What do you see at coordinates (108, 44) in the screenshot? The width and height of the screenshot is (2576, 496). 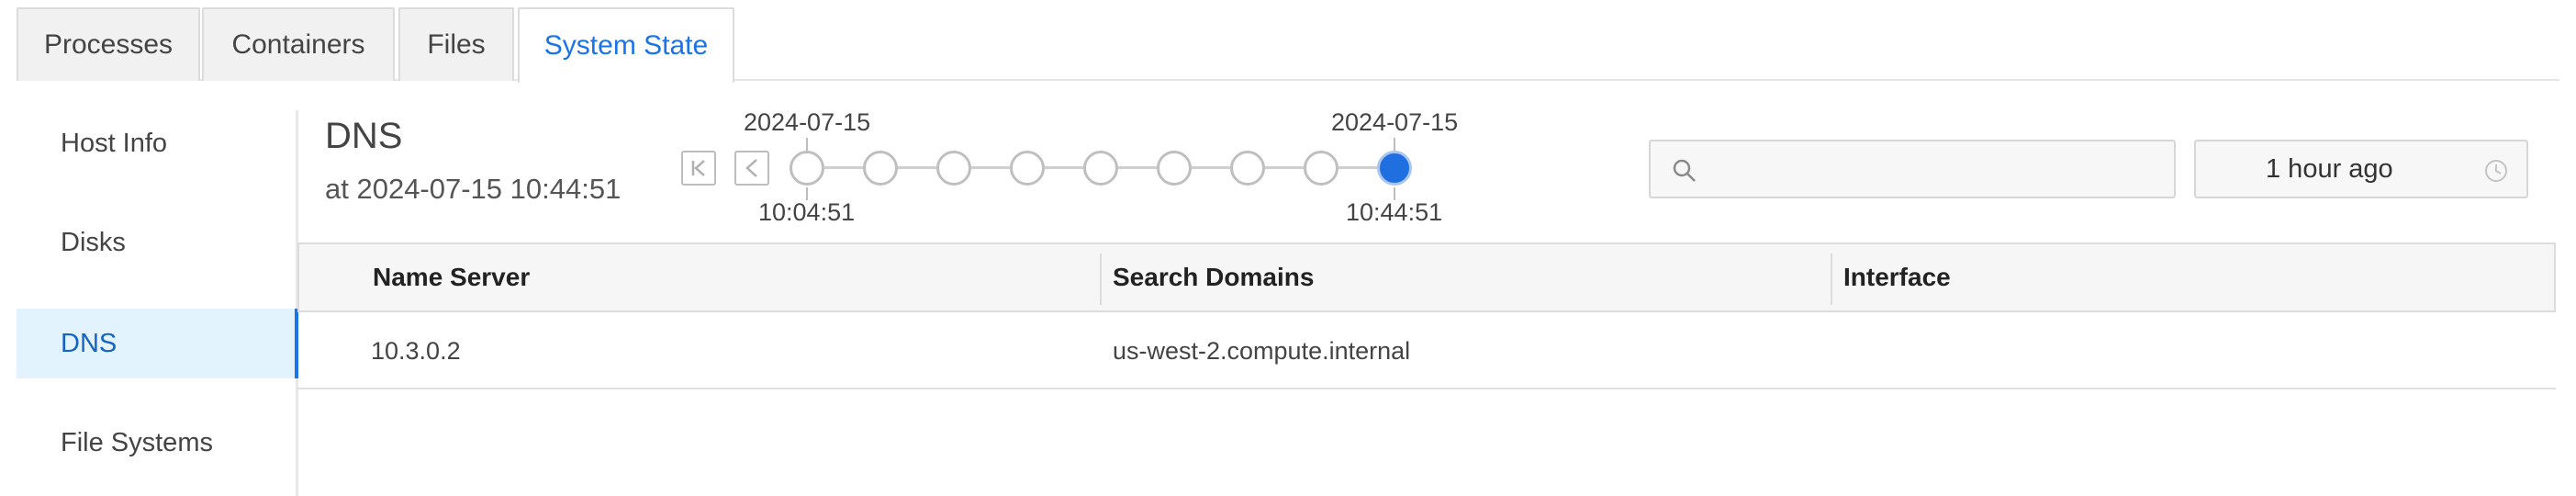 I see `tab-processes: Processes` at bounding box center [108, 44].